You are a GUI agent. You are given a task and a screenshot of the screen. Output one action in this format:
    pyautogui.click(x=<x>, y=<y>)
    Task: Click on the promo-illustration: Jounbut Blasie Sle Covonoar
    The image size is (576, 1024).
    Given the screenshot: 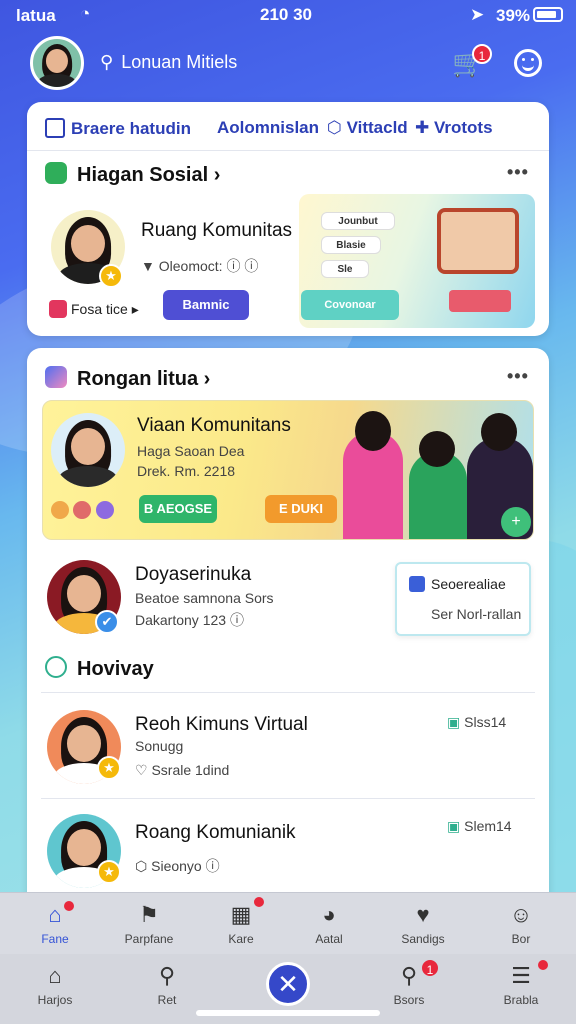 What is the action you would take?
    pyautogui.click(x=417, y=261)
    